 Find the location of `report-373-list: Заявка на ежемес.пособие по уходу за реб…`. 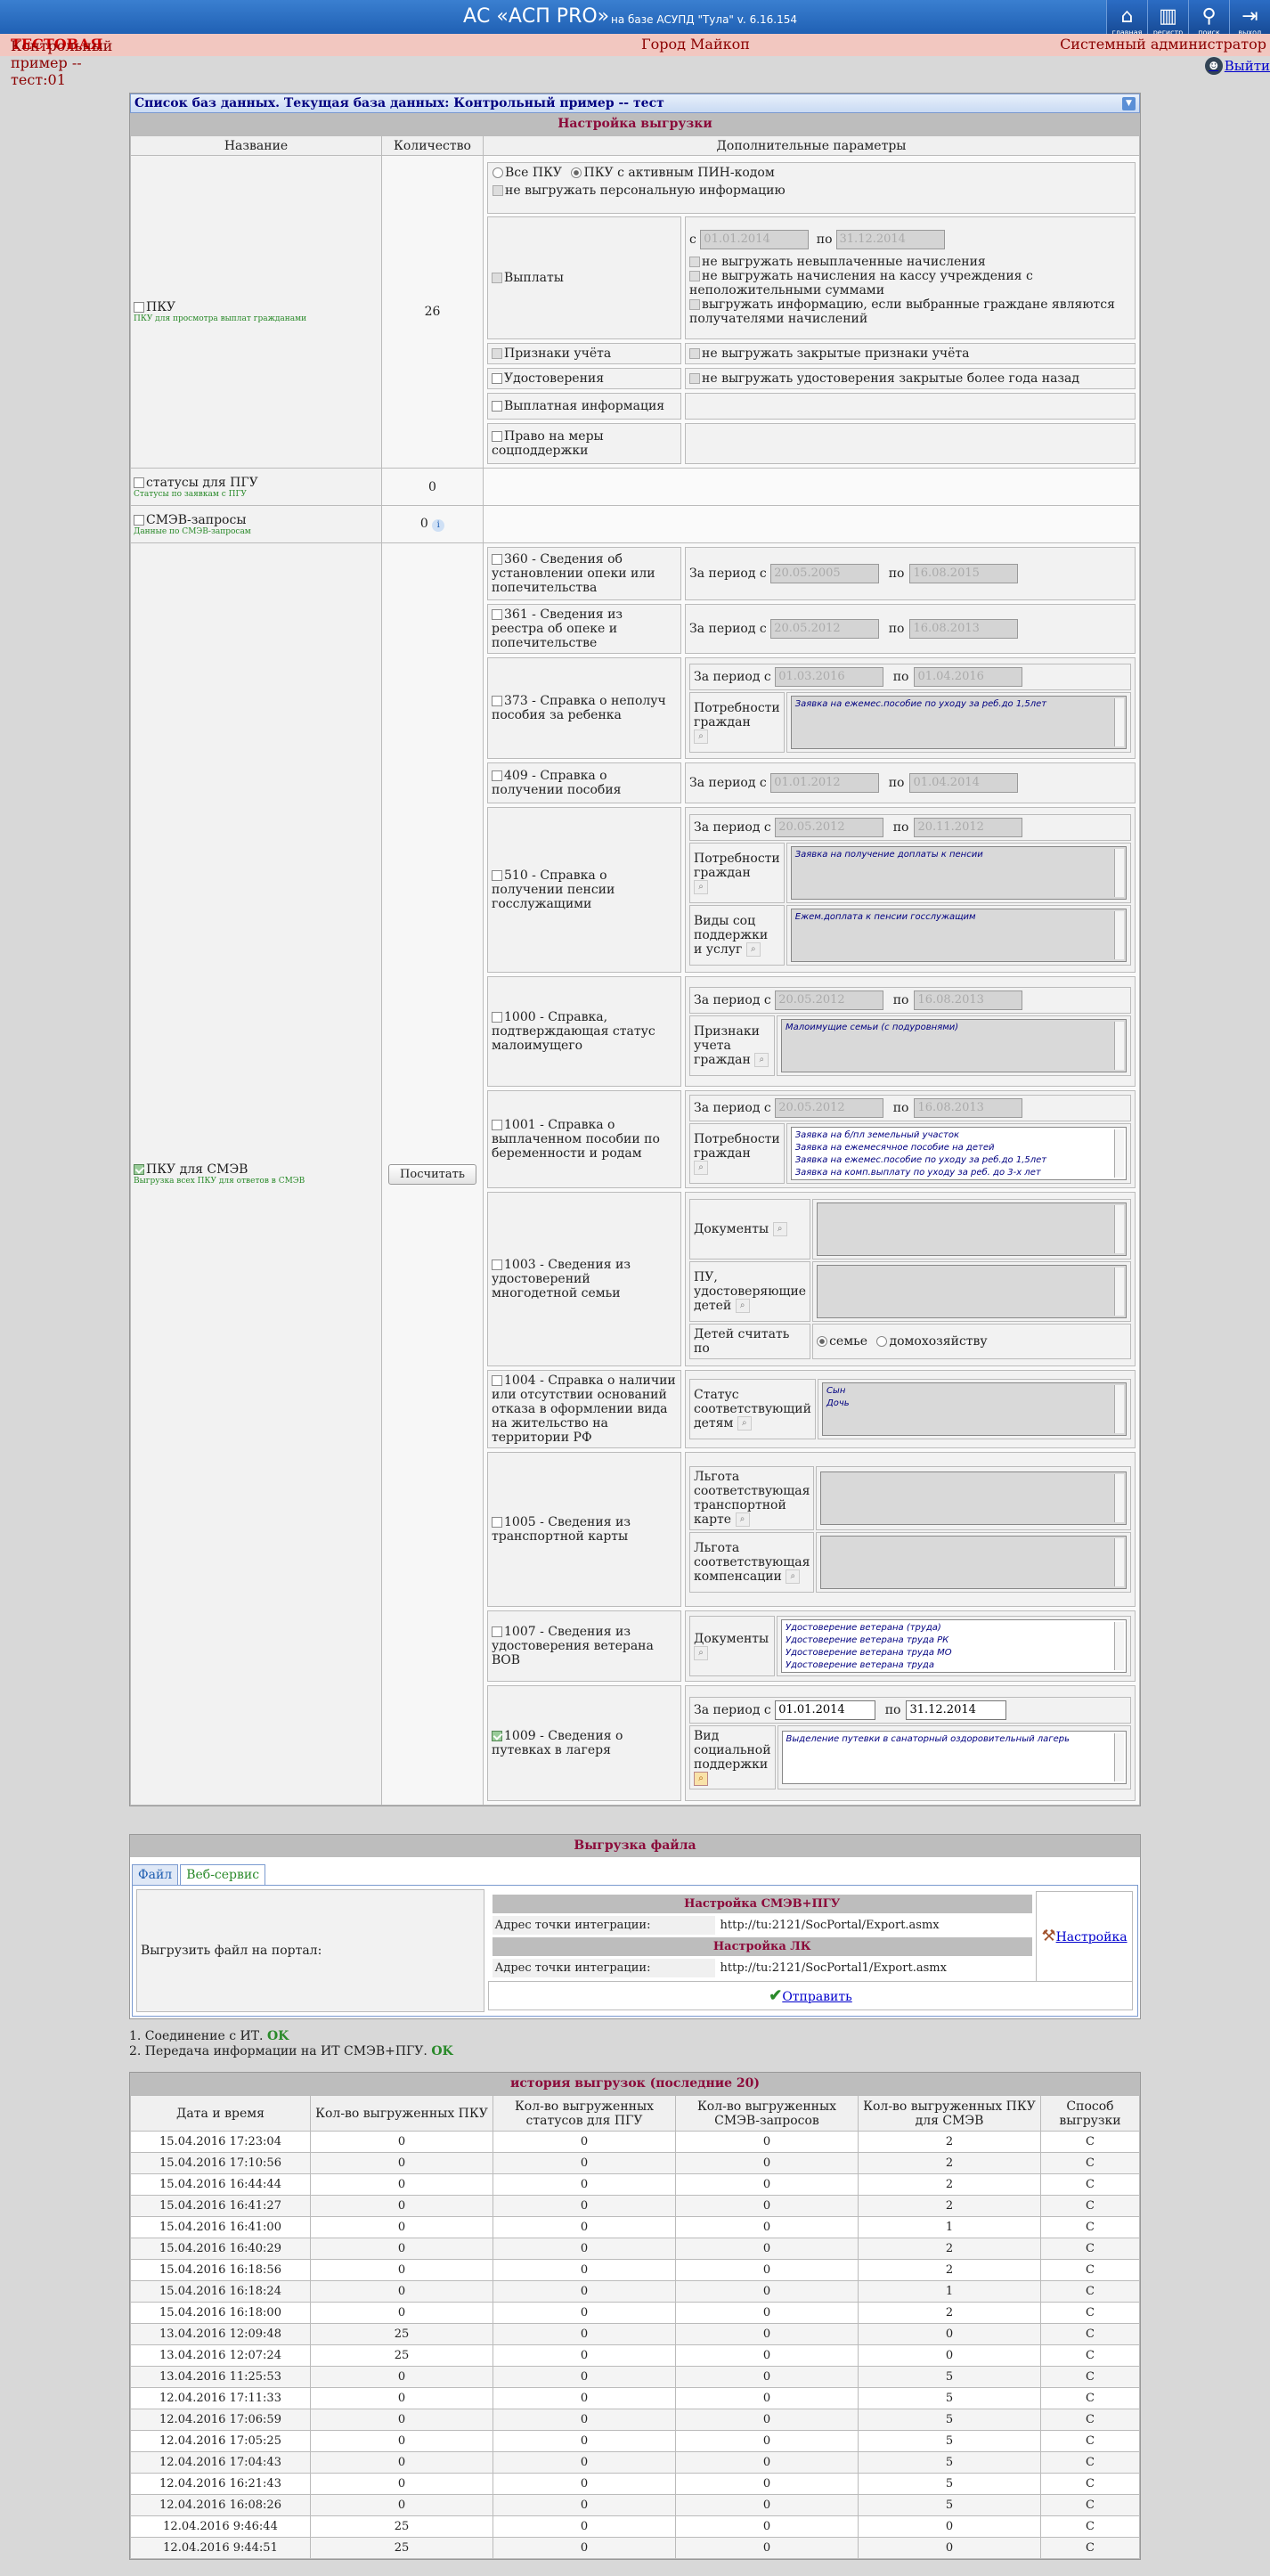

report-373-list: Заявка на ежемес.пособие по уходу за реб… is located at coordinates (958, 723).